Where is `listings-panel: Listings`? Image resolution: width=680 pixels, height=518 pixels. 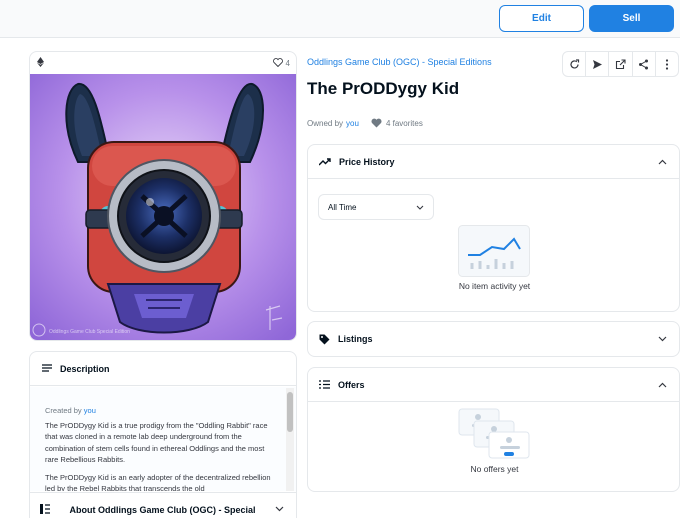 listings-panel: Listings is located at coordinates (493, 339).